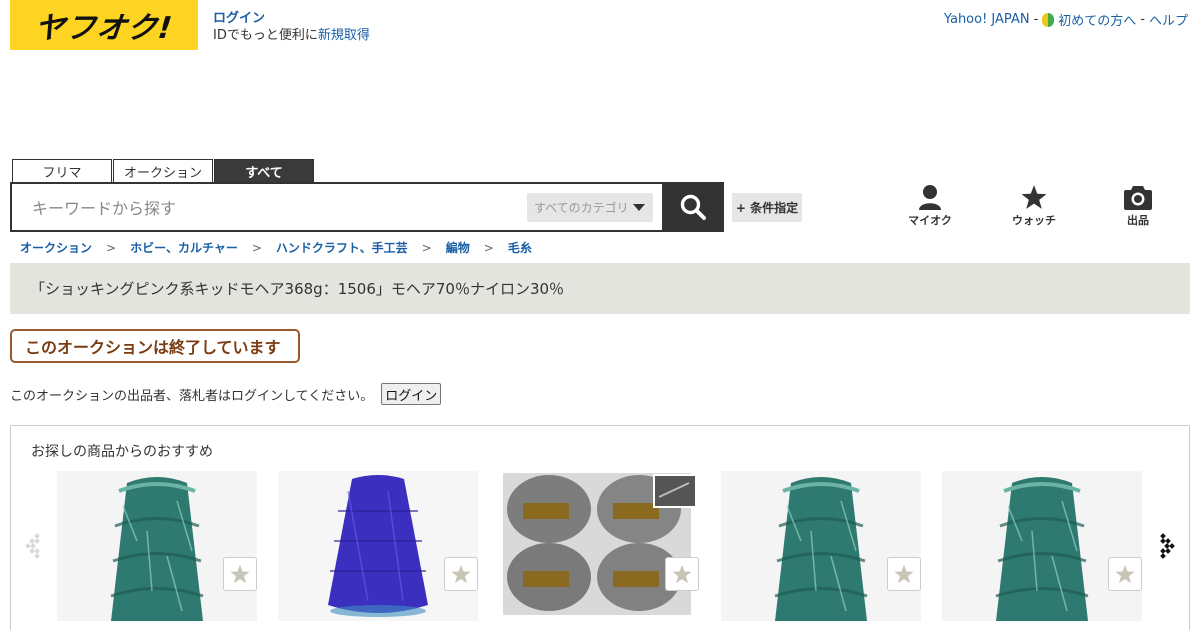 This screenshot has height=630, width=1200. I want to click on beginner-mark-icon, so click(1048, 19).